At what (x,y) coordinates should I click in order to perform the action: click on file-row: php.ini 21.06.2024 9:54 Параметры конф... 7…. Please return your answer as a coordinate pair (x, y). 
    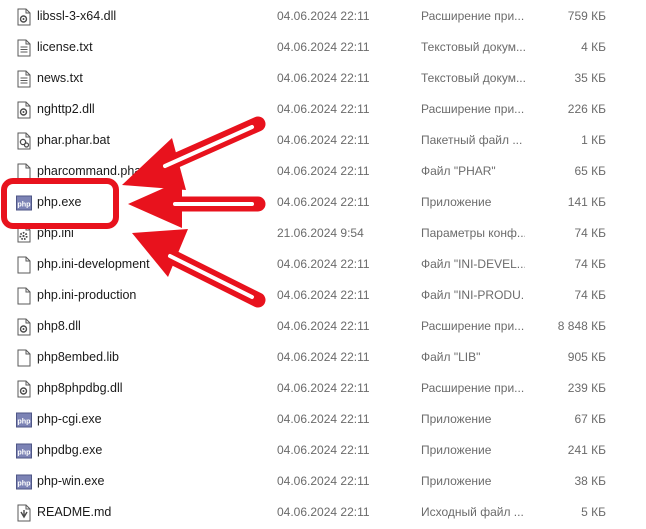
    Looking at the image, I should click on (323, 234).